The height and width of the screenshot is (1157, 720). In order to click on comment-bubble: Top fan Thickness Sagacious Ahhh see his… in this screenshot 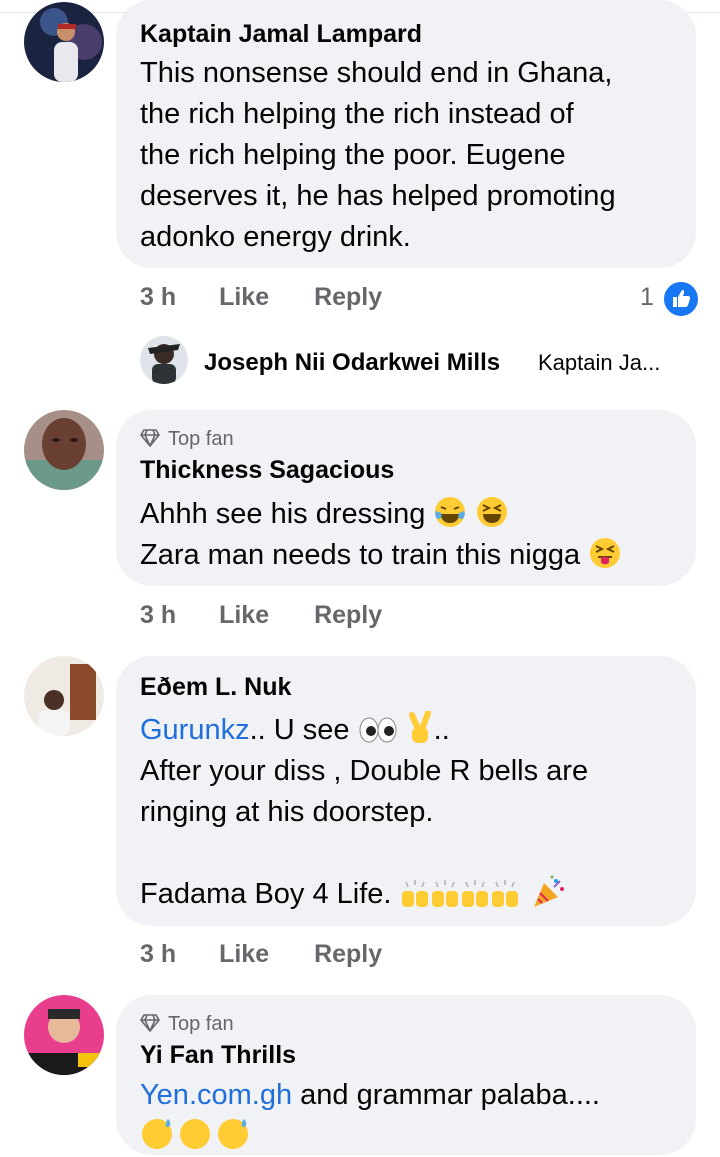, I will do `click(406, 498)`.